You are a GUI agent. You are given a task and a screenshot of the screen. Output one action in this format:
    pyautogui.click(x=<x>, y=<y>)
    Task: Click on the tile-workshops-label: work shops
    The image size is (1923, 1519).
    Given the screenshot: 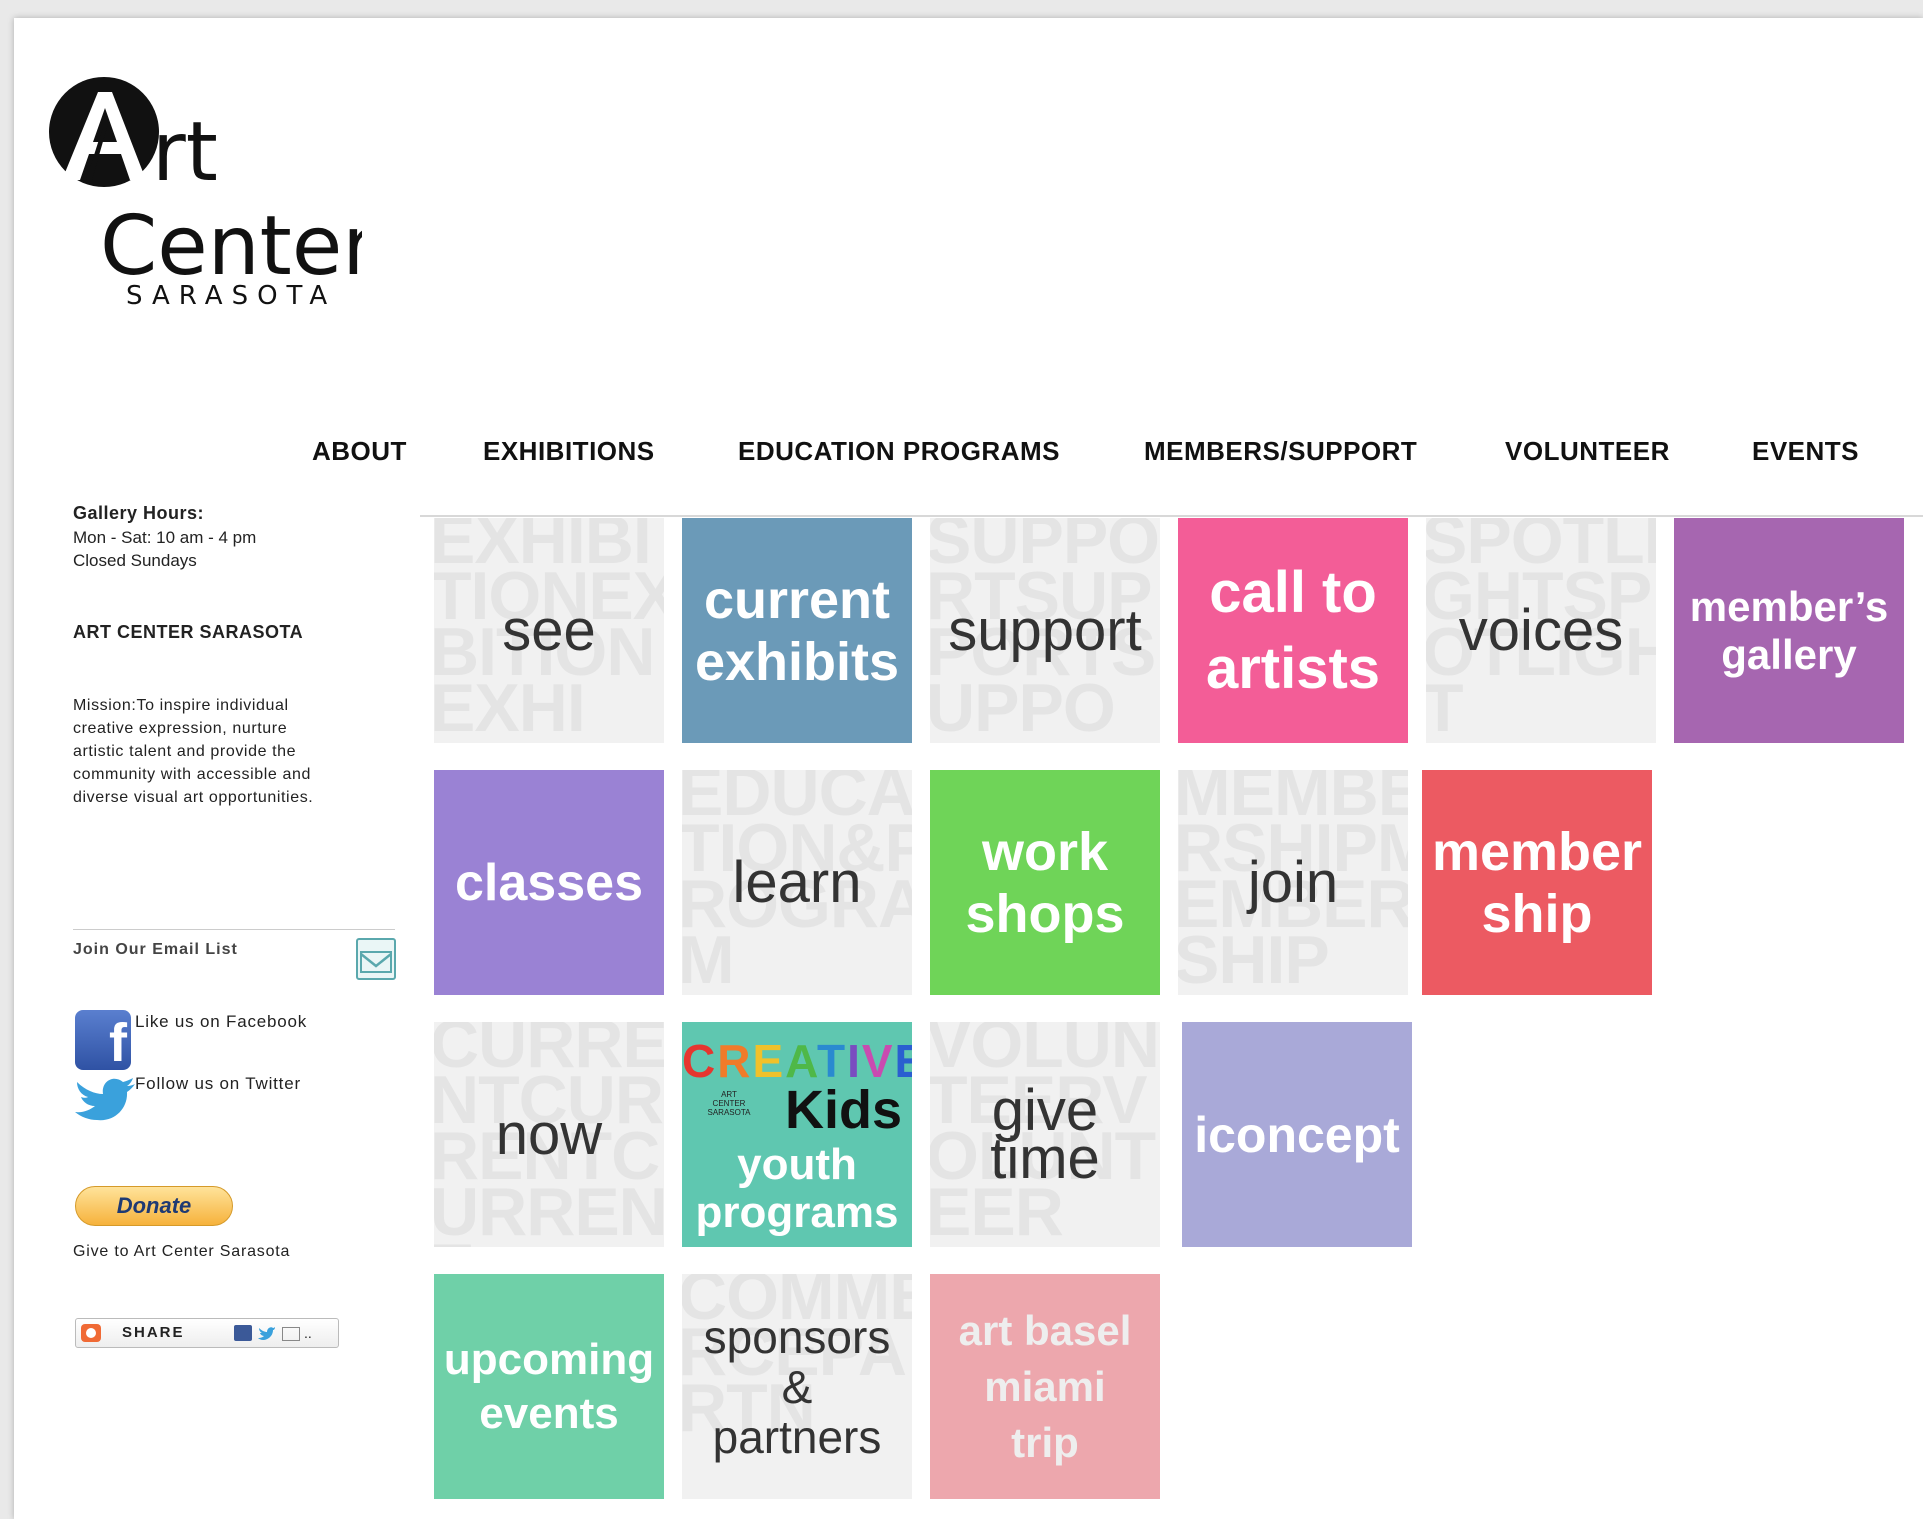 What is the action you would take?
    pyautogui.click(x=1045, y=882)
    